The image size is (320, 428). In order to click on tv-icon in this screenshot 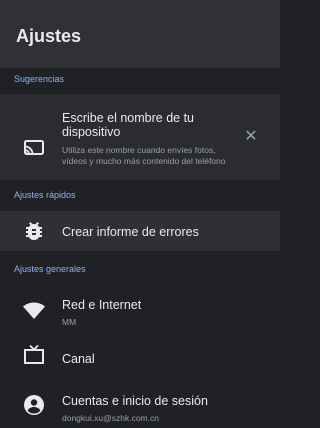, I will do `click(34, 354)`.